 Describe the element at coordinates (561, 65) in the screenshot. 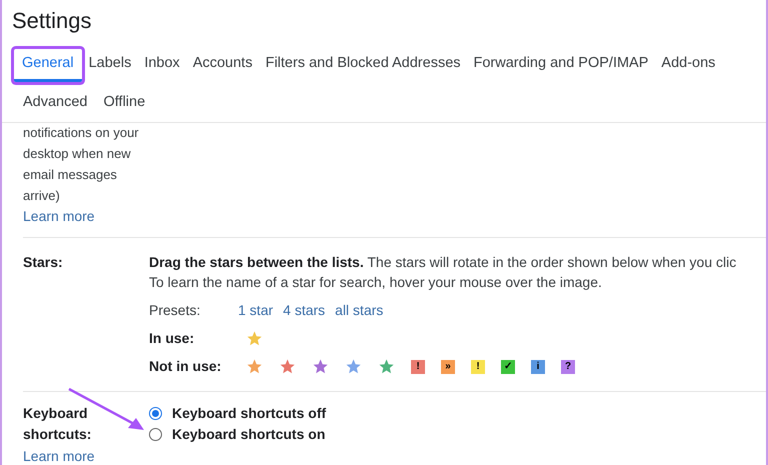

I see `tab: Forwarding and POP/IMAP` at that location.